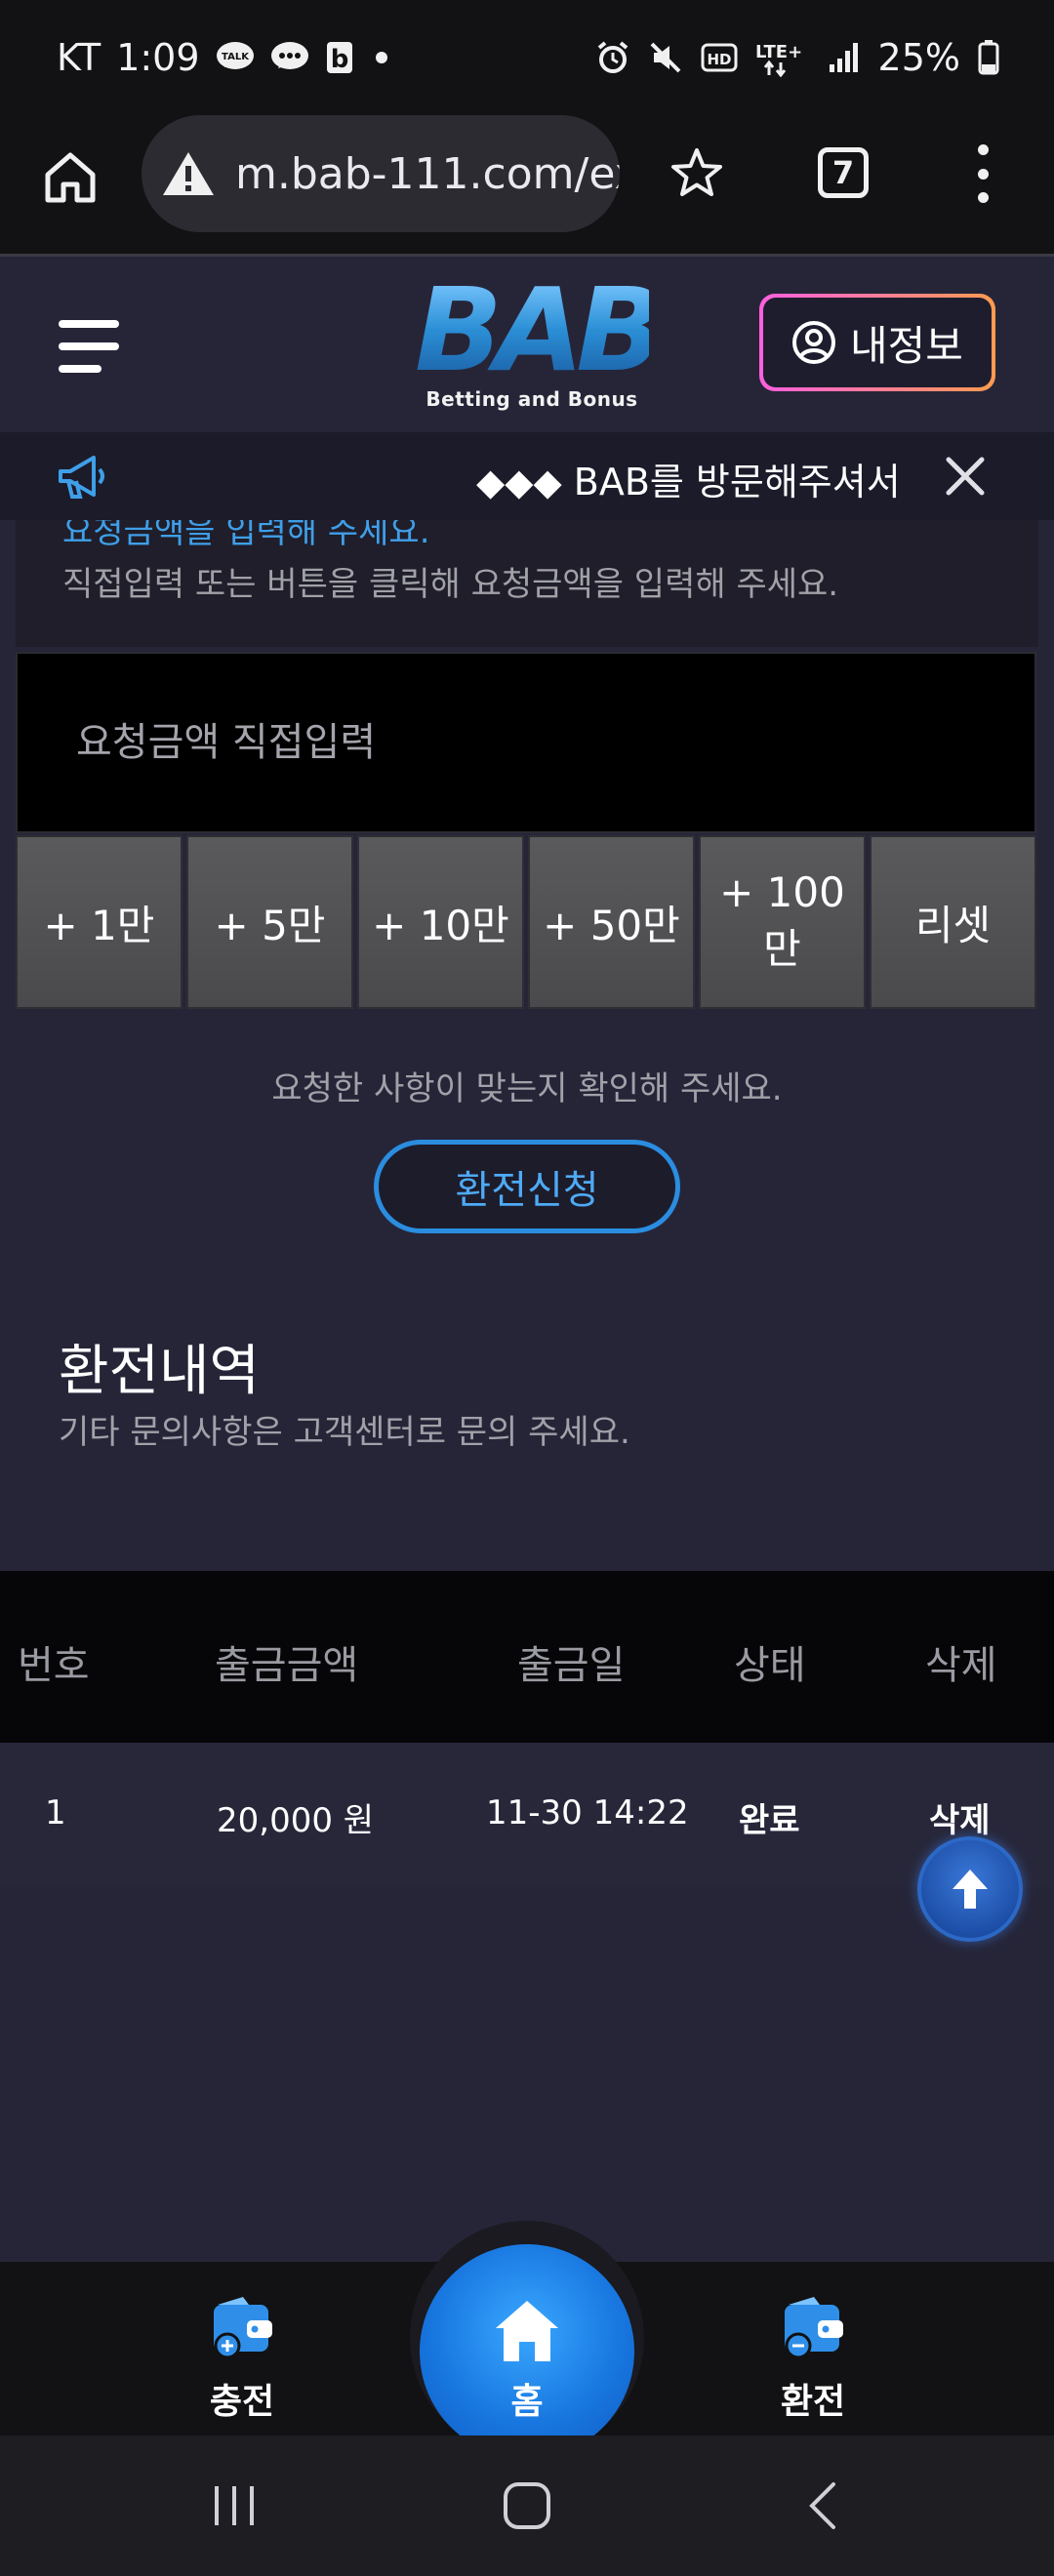 This screenshot has height=2576, width=1054. I want to click on table-header: 번호 출금금액 출금일 상태 삭제, so click(527, 1657).